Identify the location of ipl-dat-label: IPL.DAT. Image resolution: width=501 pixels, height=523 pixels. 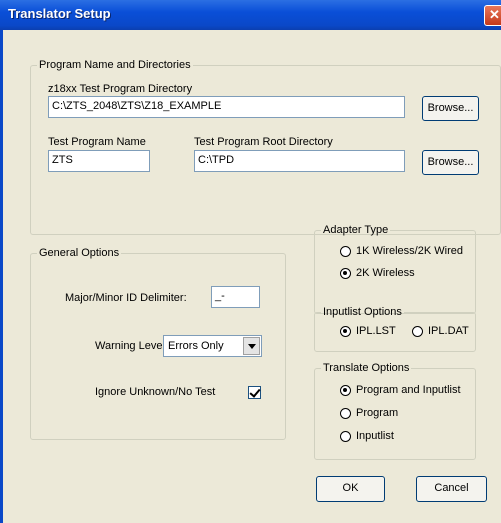
(448, 331).